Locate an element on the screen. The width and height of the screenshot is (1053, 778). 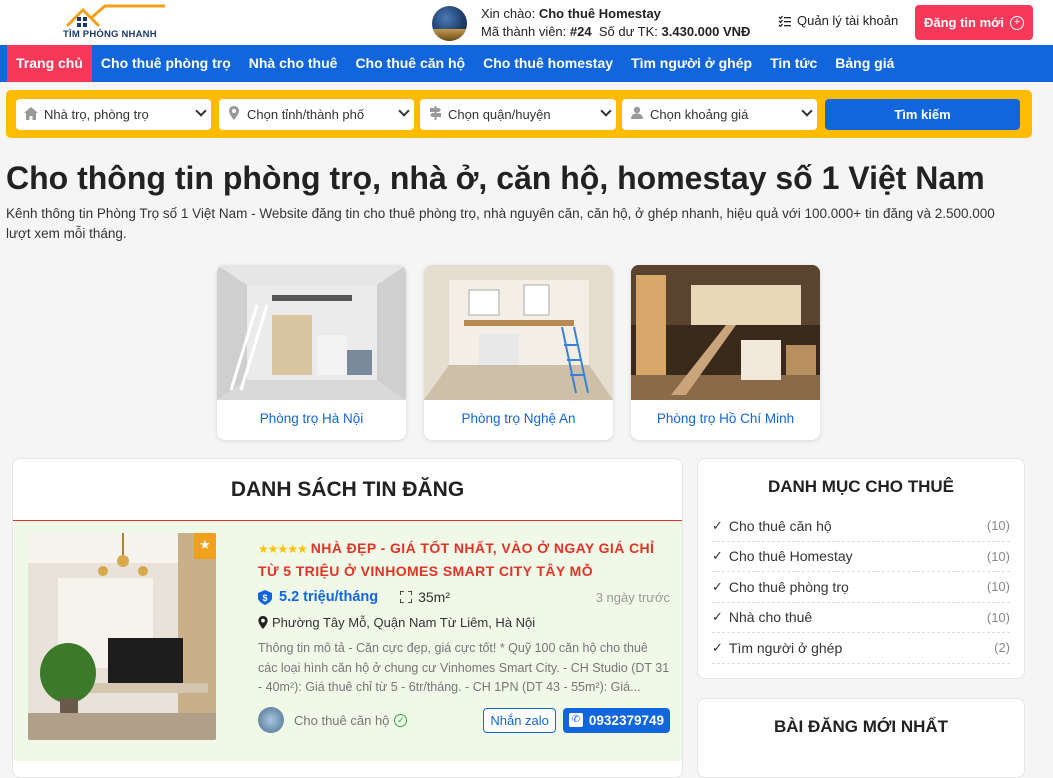
logo-text: TÌM PHÒNG NHANH is located at coordinates (110, 34).